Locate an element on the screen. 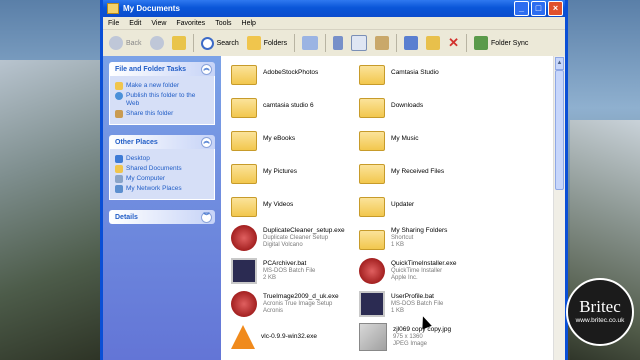 The width and height of the screenshot is (640, 360). menu-tools: Tools is located at coordinates (223, 23).